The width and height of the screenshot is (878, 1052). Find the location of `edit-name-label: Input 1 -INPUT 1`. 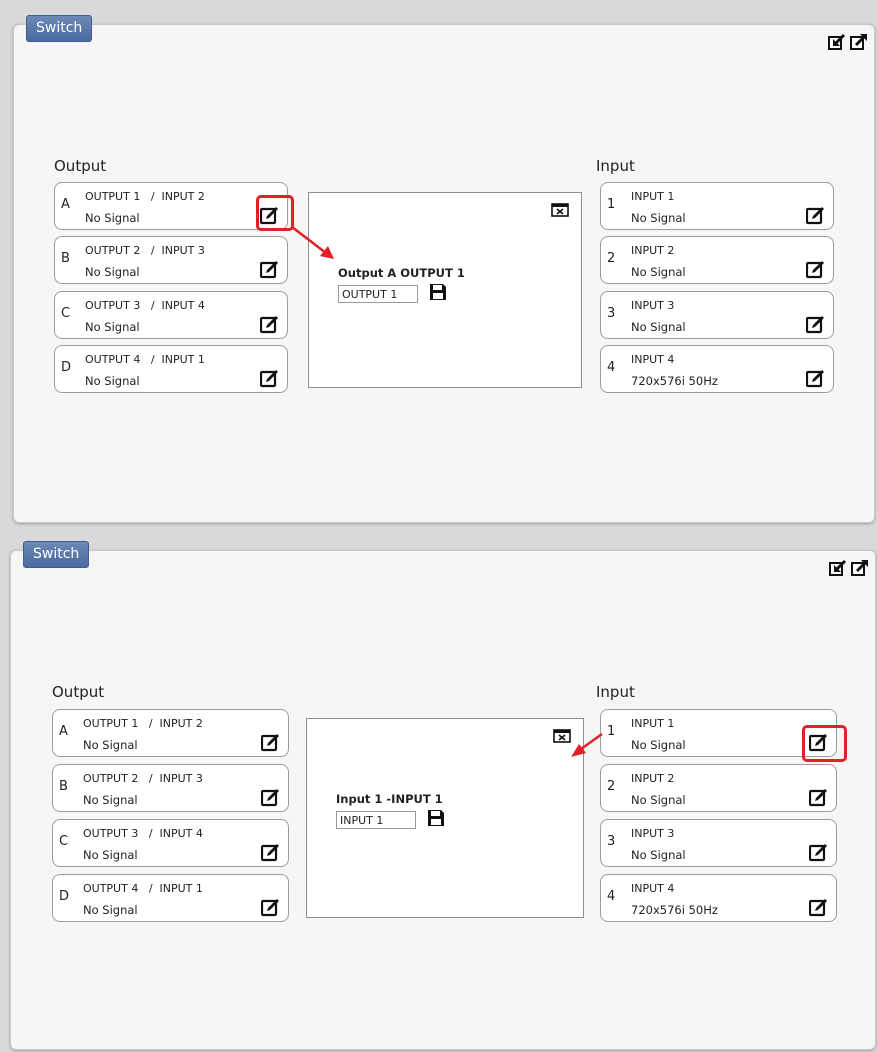

edit-name-label: Input 1 -INPUT 1 is located at coordinates (389, 799).